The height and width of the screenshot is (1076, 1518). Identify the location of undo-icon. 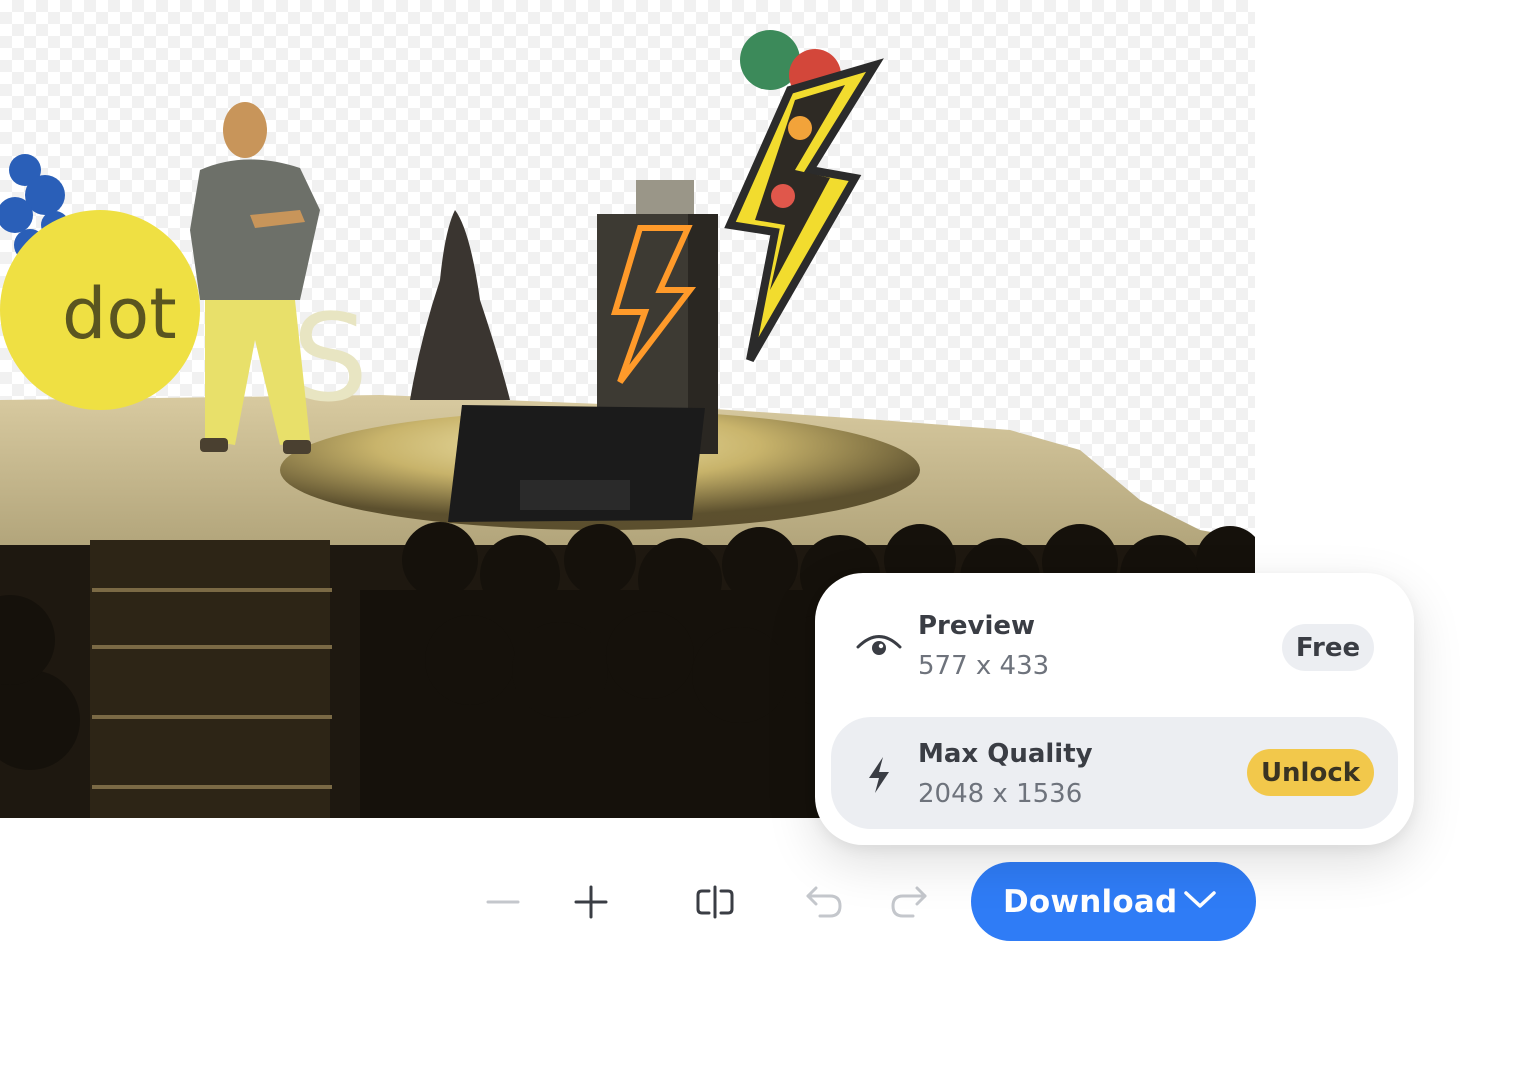
(824, 902).